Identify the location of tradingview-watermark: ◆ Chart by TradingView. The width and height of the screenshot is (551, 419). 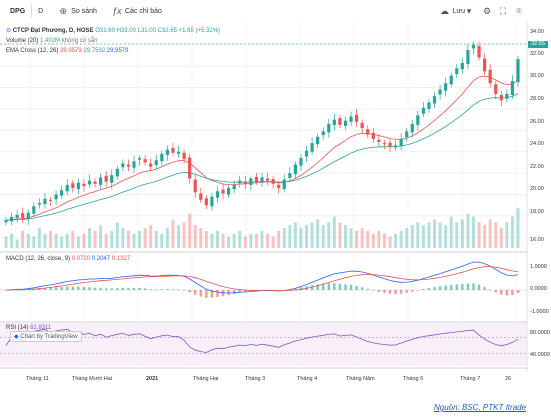
(46, 336).